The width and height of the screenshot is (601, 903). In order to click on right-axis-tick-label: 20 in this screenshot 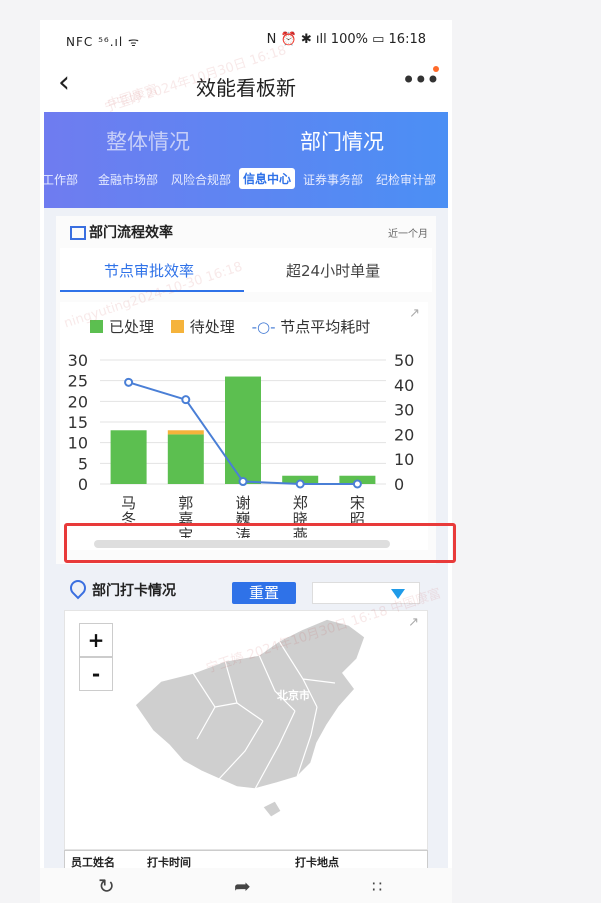, I will do `click(404, 434)`.